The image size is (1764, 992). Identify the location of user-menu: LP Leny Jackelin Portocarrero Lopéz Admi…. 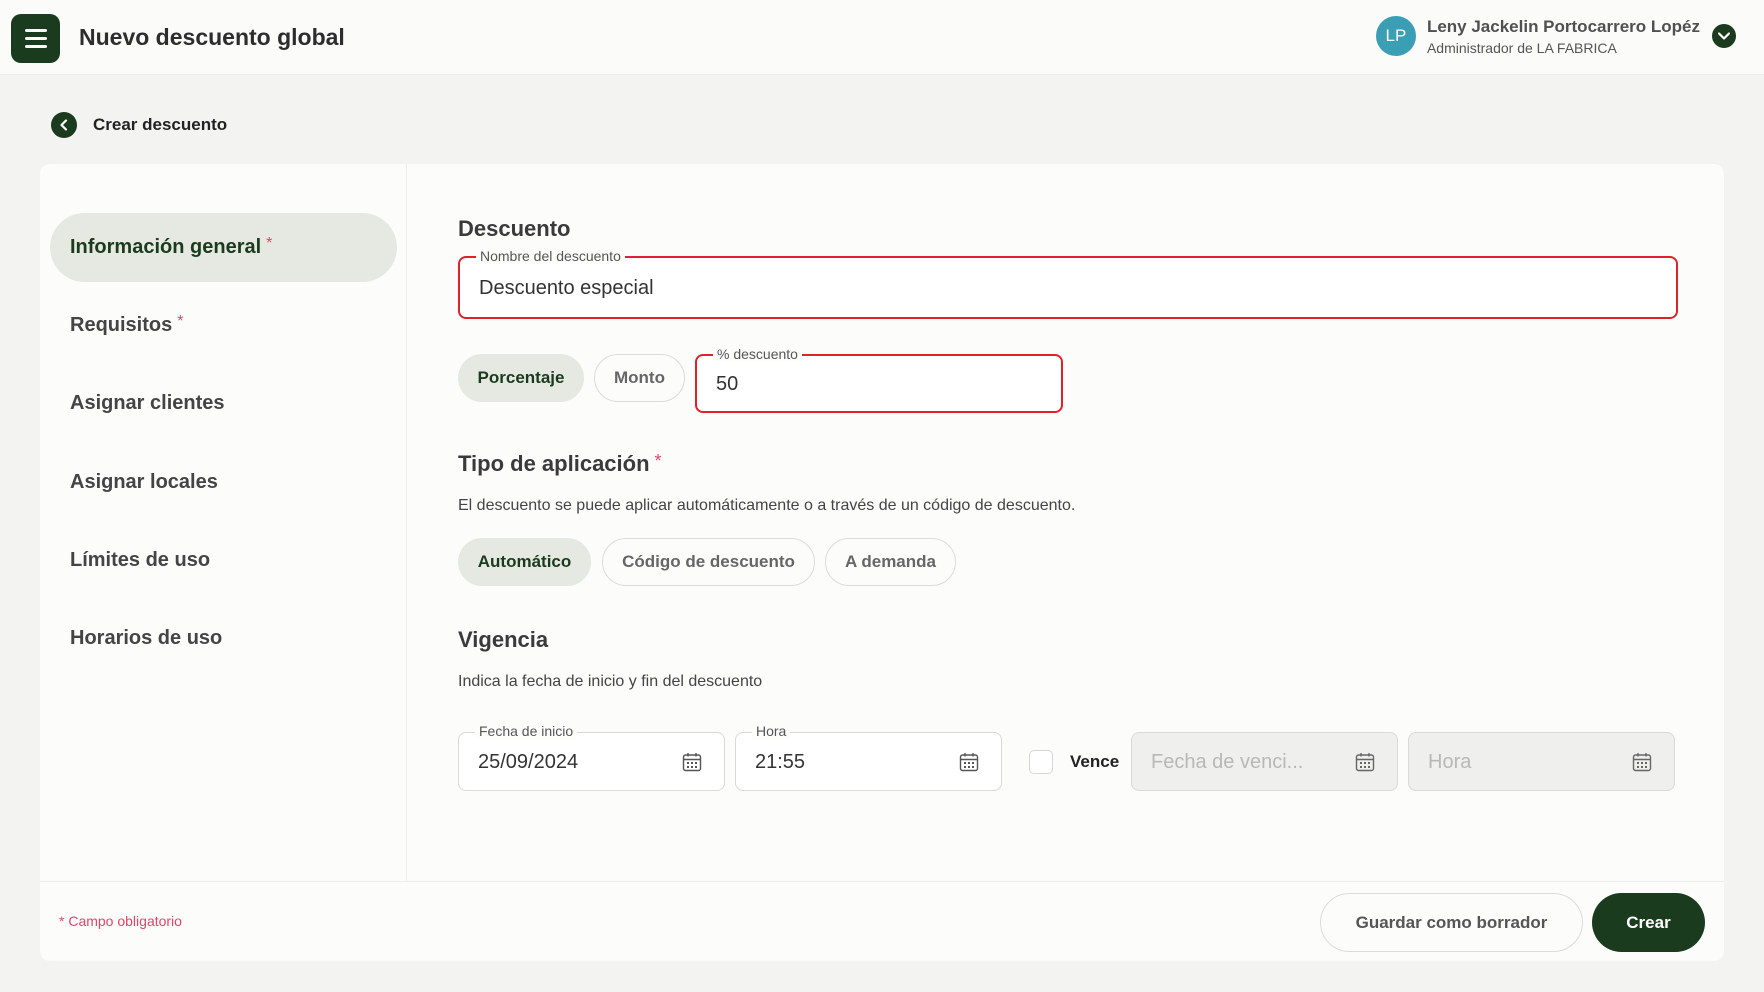
(1555, 36).